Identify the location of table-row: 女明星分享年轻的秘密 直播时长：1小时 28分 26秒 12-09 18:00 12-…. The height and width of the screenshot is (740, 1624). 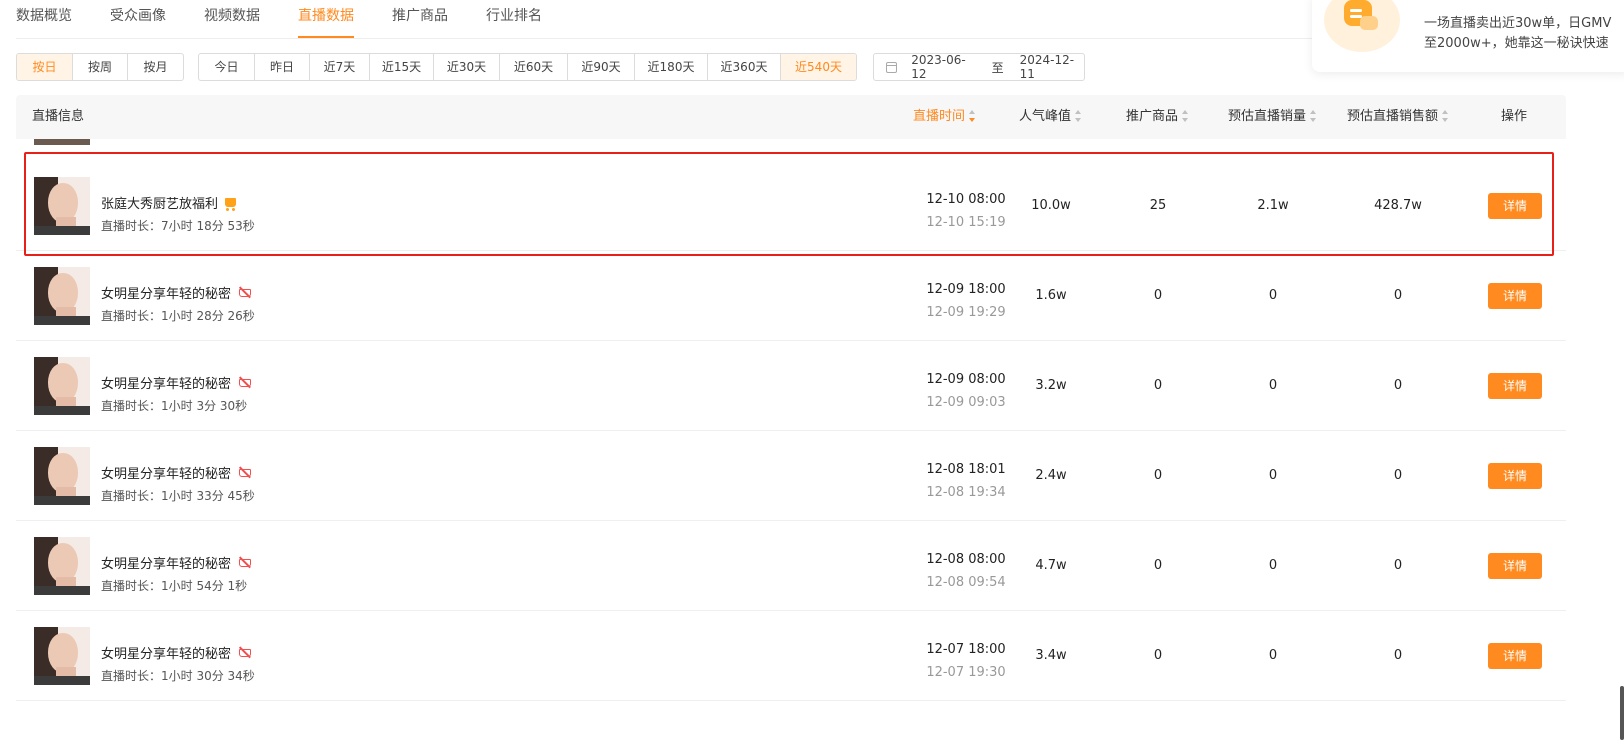
(791, 296).